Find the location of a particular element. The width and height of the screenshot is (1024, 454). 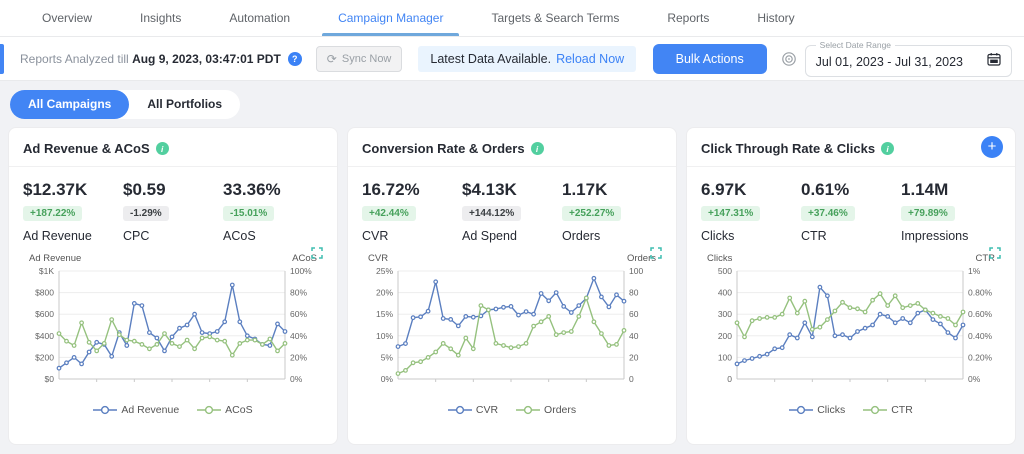

kpi-label: CTR is located at coordinates (814, 236).